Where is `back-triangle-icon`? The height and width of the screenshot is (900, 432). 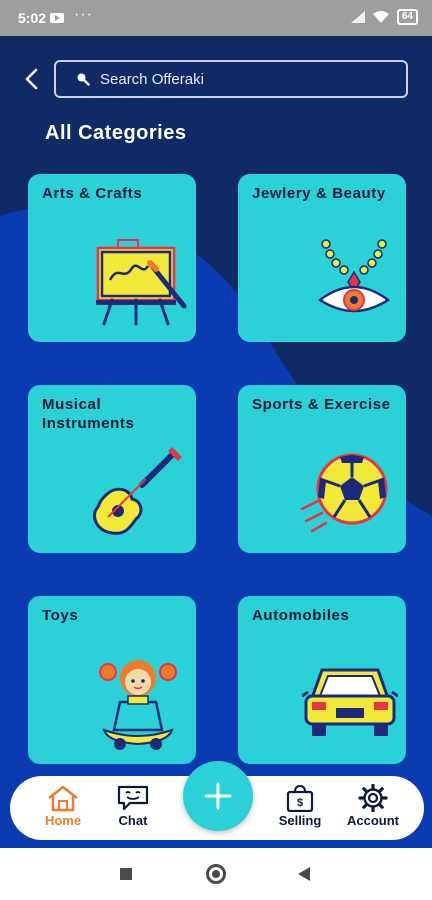 back-triangle-icon is located at coordinates (304, 874).